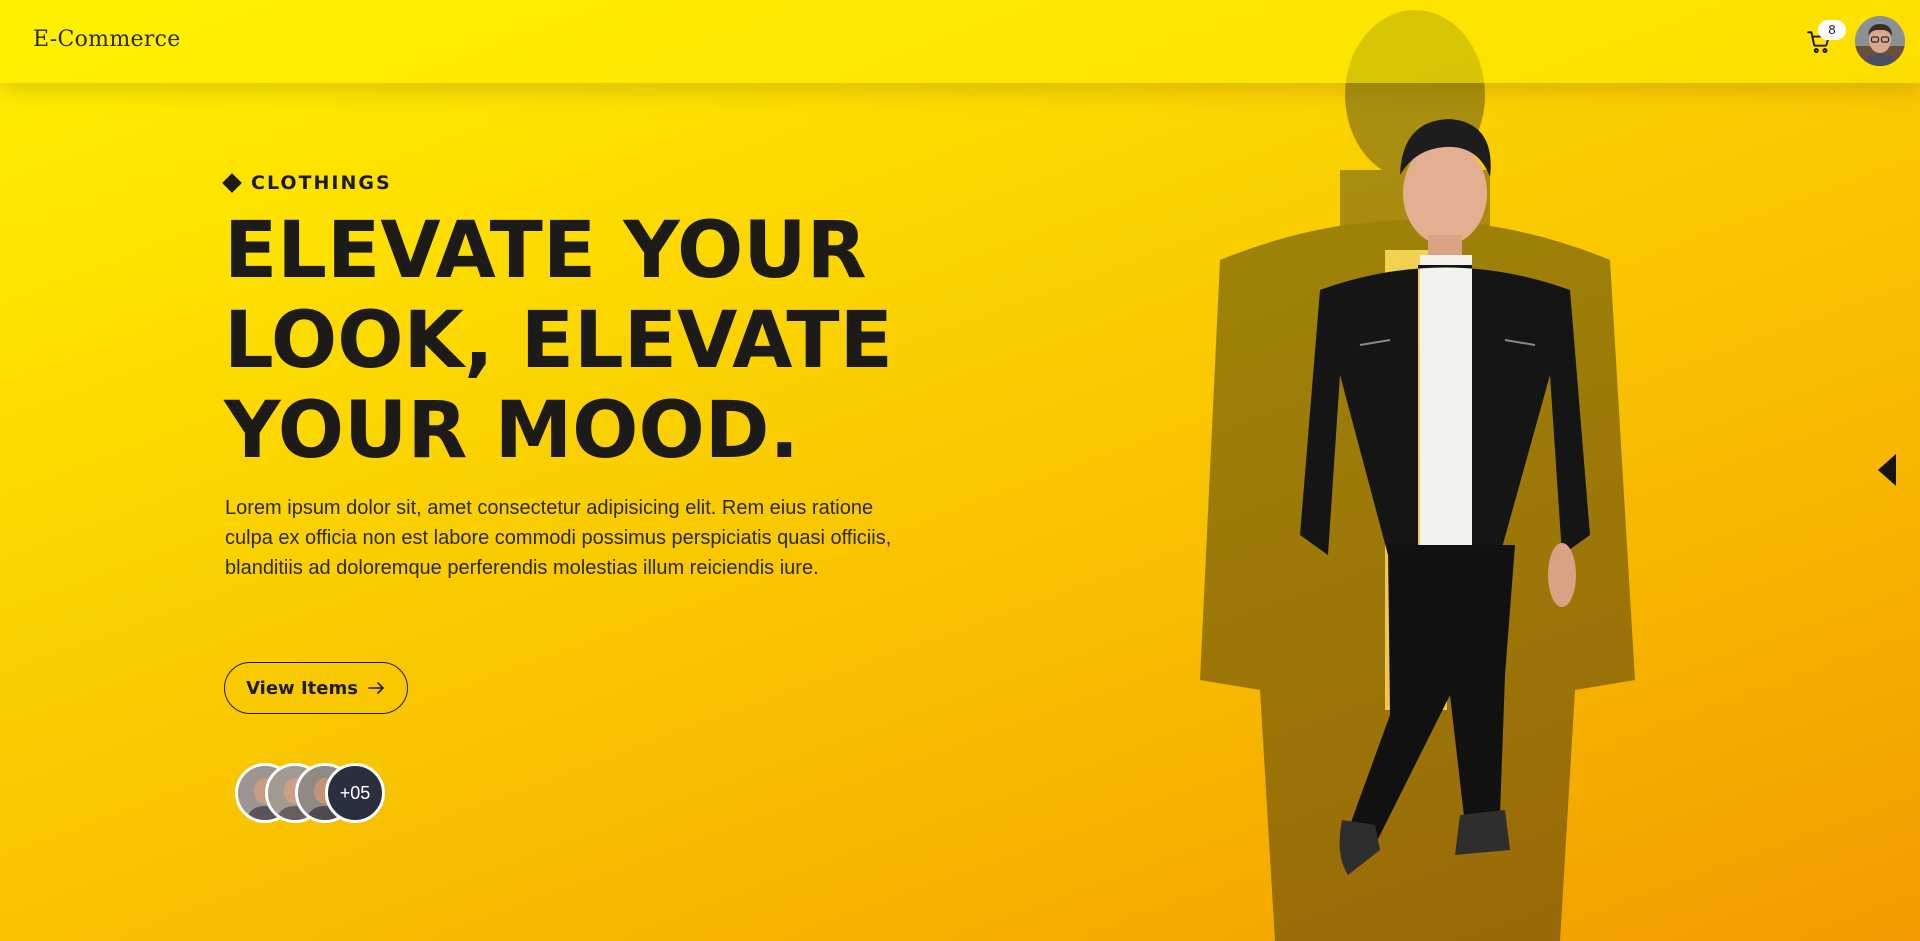 The height and width of the screenshot is (941, 1920). I want to click on brand-logo: E-Commerce, so click(107, 39).